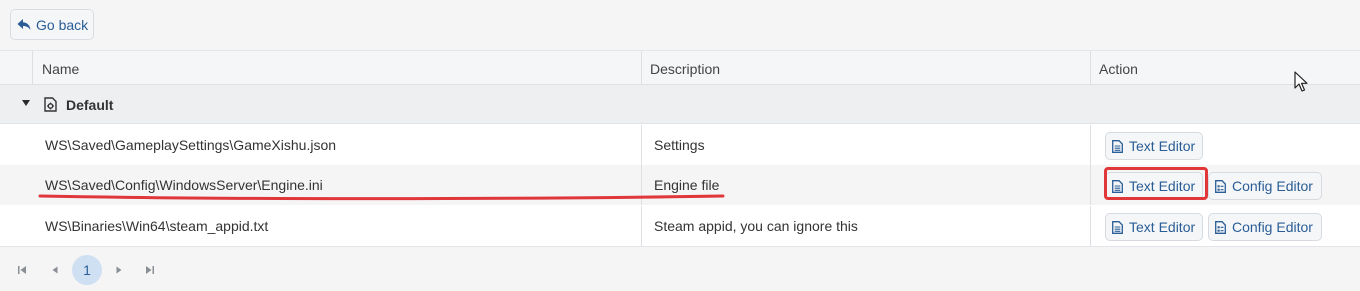 The height and width of the screenshot is (291, 1360). I want to click on last-page-icon, so click(150, 269).